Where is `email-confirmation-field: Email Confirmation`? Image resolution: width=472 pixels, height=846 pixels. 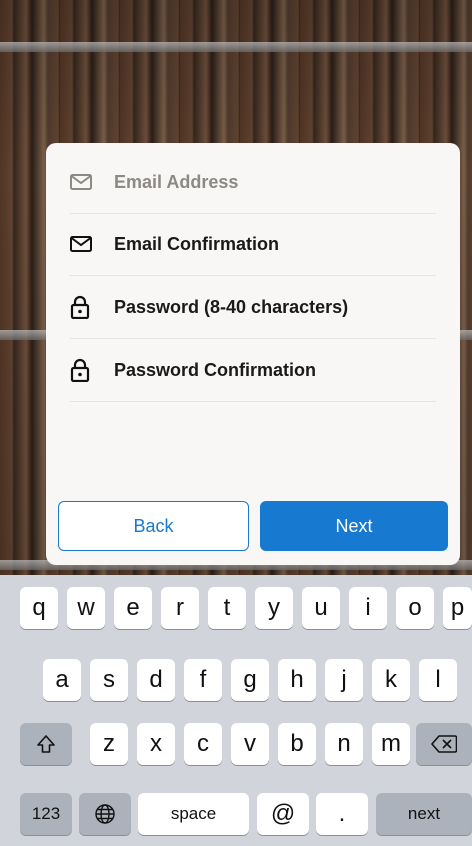
email-confirmation-field: Email Confirmation is located at coordinates (253, 244).